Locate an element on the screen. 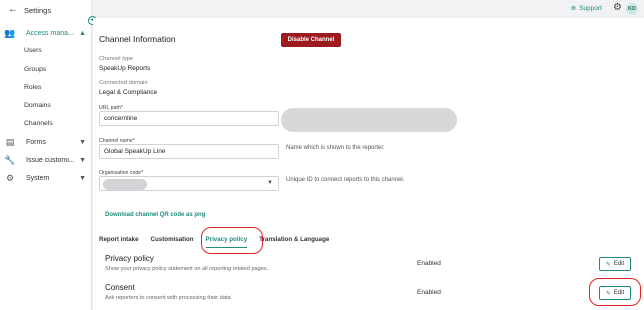 The height and width of the screenshot is (310, 644). connected-domain-value: Legal & Compliance is located at coordinates (128, 92).